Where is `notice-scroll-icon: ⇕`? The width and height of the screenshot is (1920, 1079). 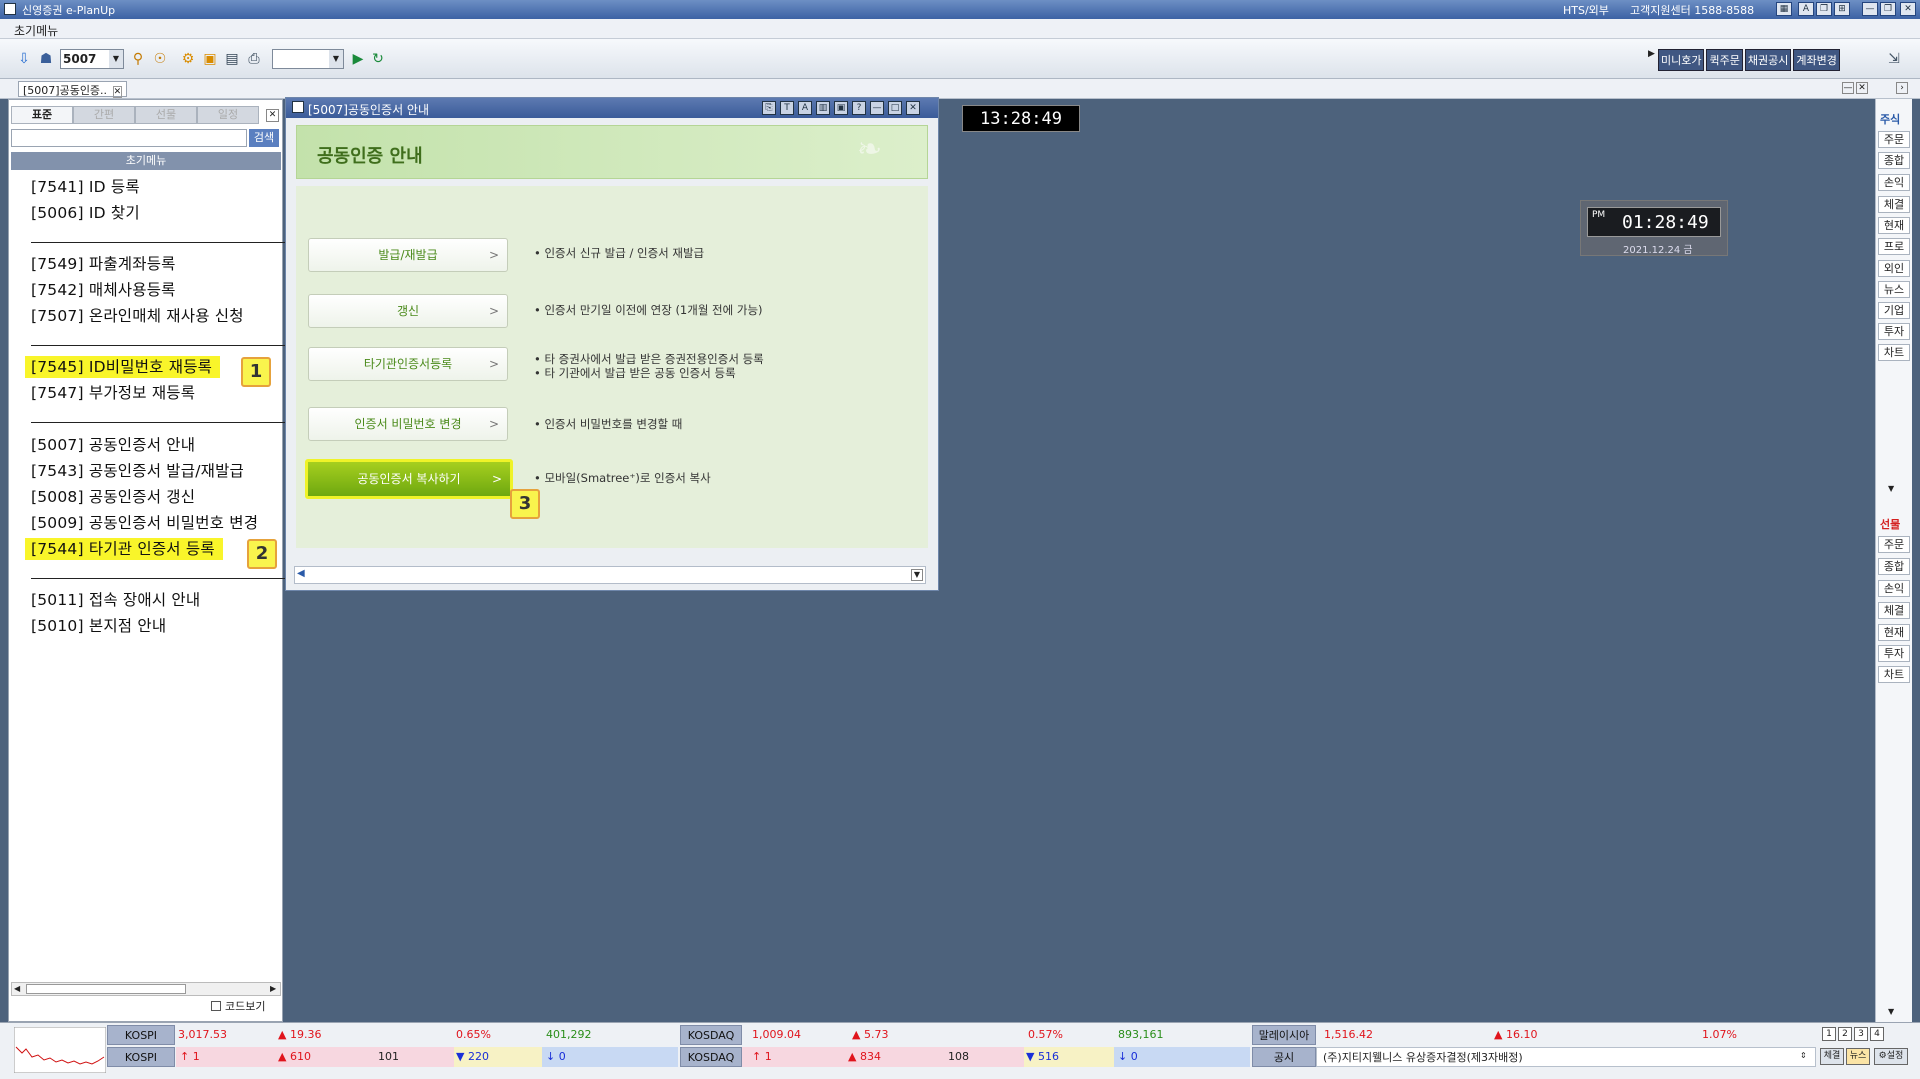
notice-scroll-icon: ⇕ is located at coordinates (1803, 1055).